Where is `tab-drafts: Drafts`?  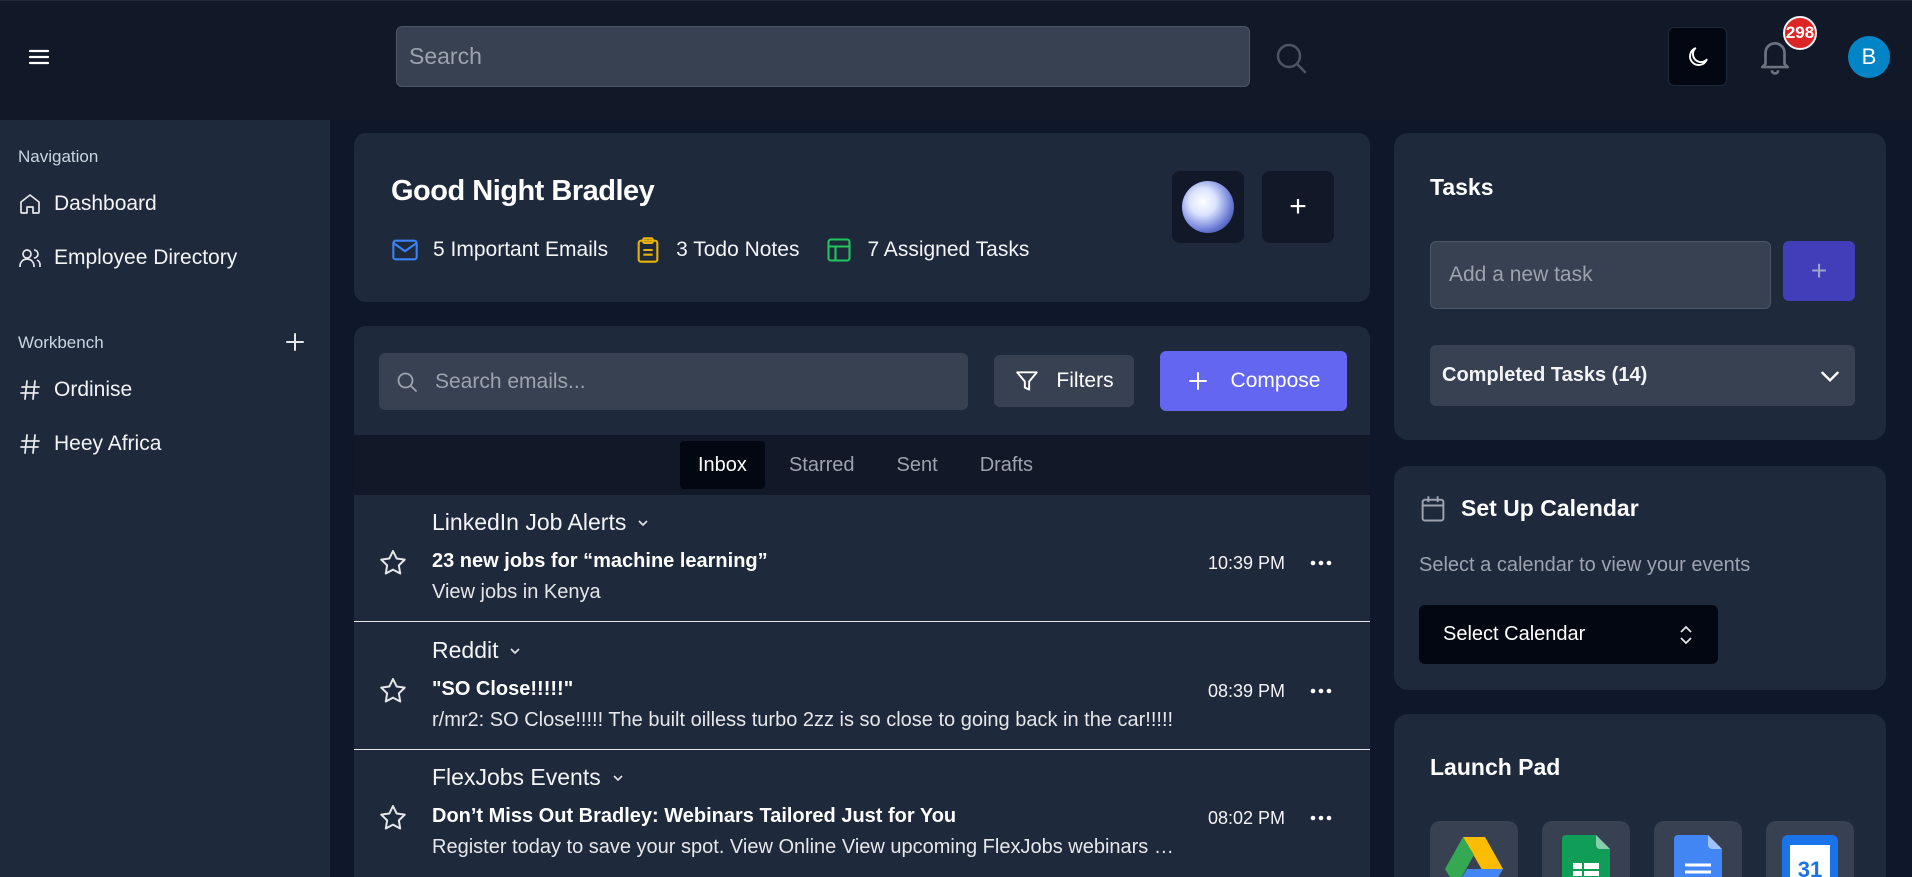
tab-drafts: Drafts is located at coordinates (1006, 465).